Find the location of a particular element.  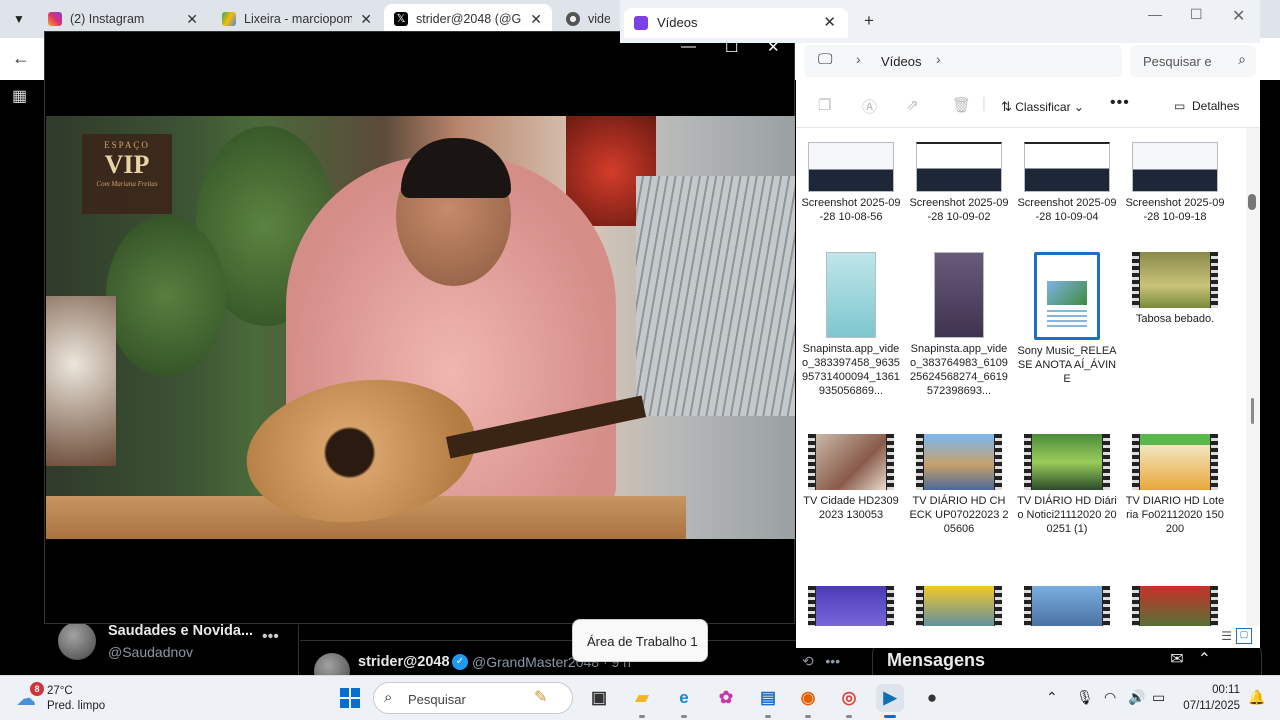

sort-button: ⇅ Classificar ⌄ is located at coordinates (1042, 107).